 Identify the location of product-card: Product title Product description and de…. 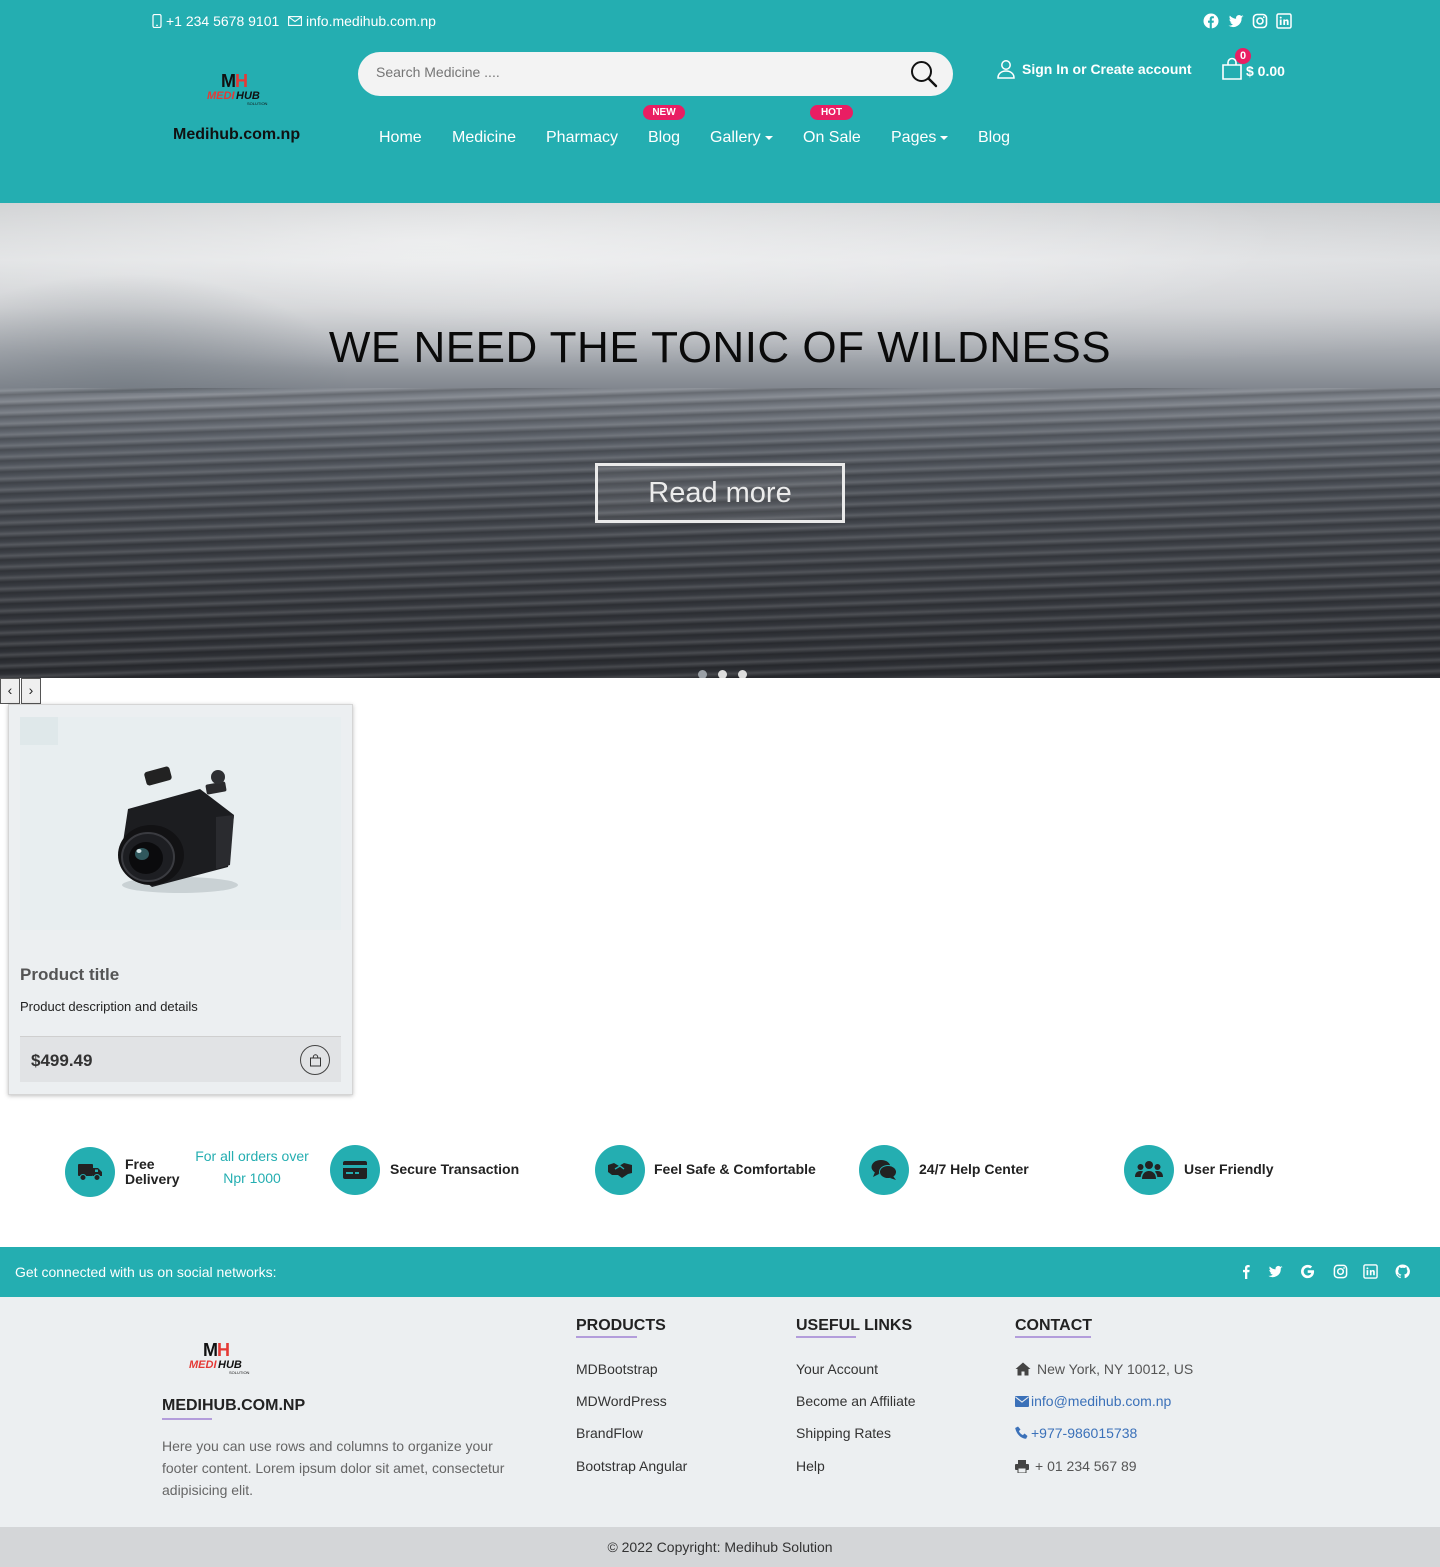
(180, 899).